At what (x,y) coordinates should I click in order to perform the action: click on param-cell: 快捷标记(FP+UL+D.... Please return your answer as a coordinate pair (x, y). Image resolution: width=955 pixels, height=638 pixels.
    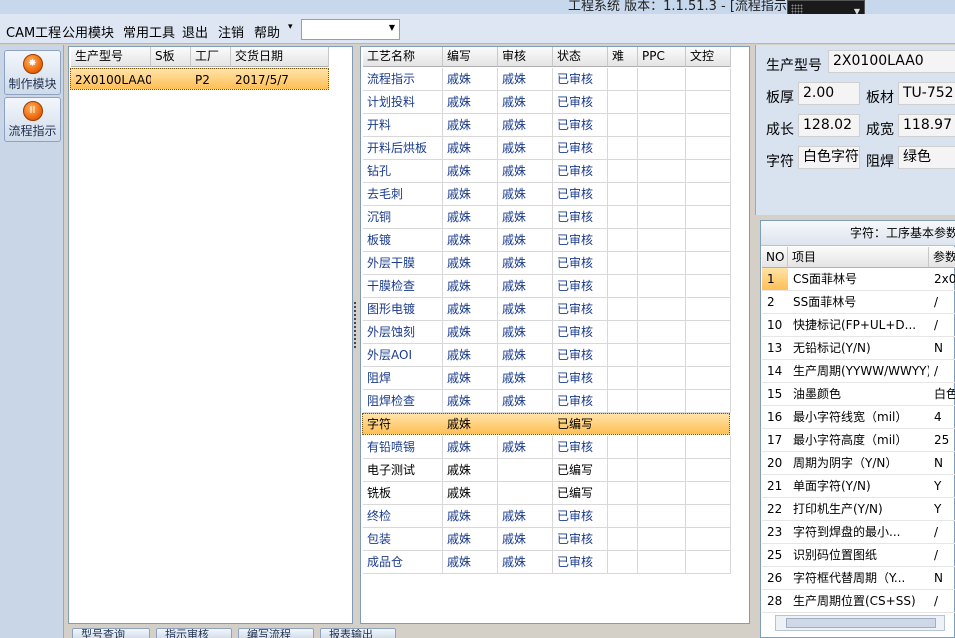
    Looking at the image, I should click on (858, 325).